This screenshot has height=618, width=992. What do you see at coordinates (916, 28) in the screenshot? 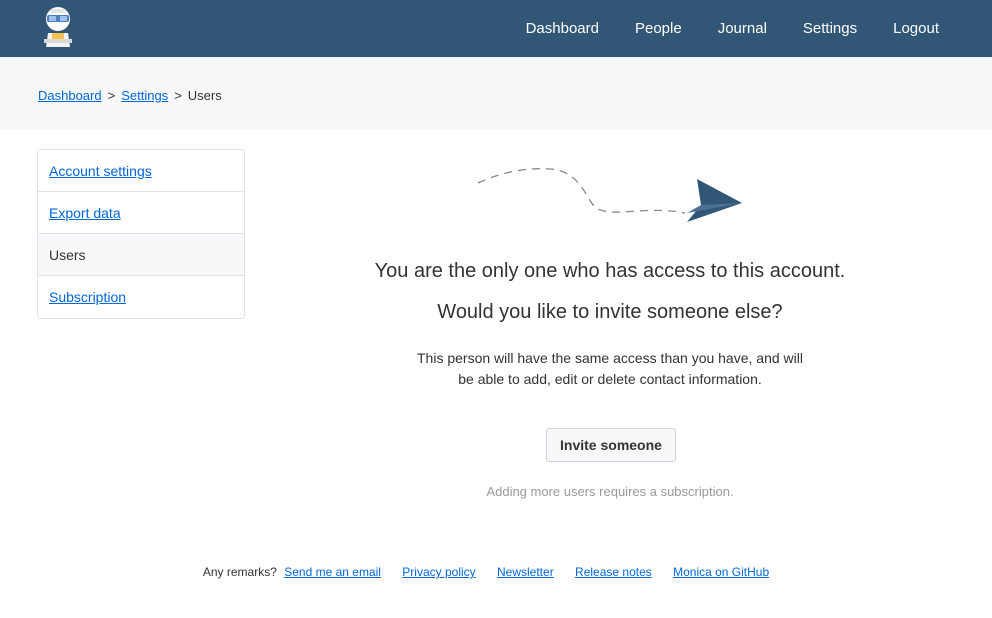
I see `nav-logout: Logout` at bounding box center [916, 28].